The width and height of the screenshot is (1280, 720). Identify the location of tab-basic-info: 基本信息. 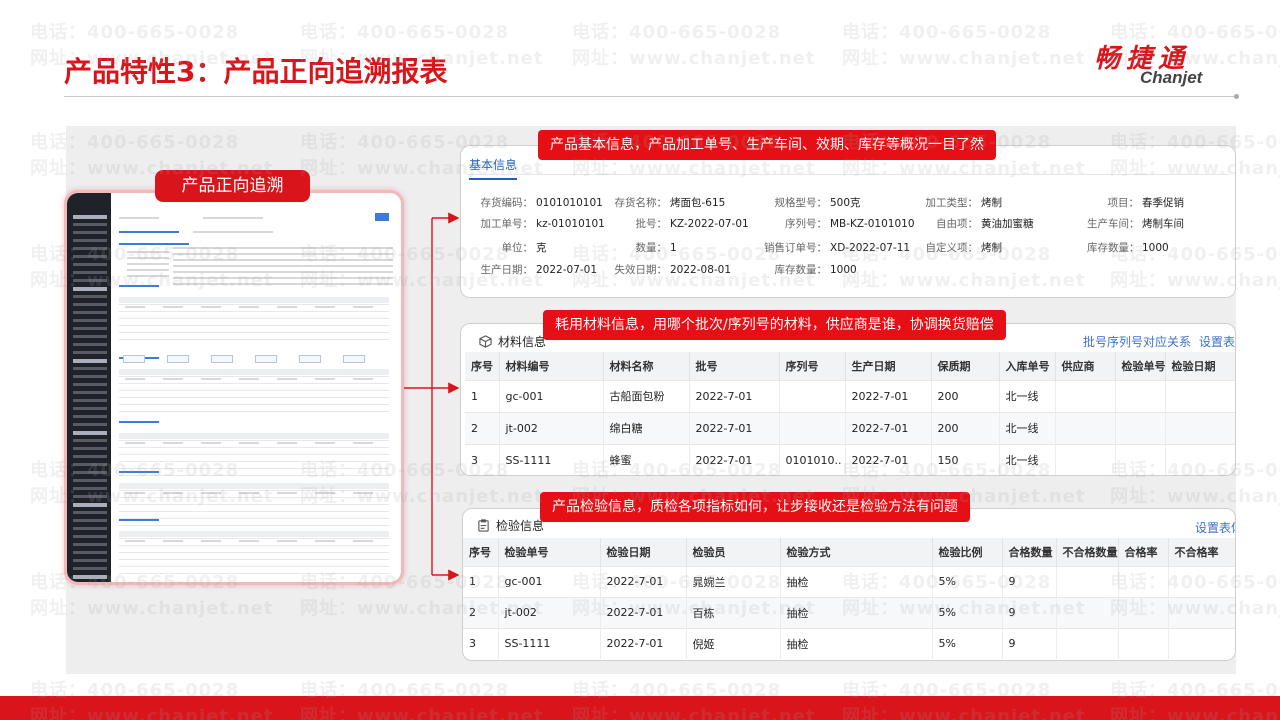
(493, 168).